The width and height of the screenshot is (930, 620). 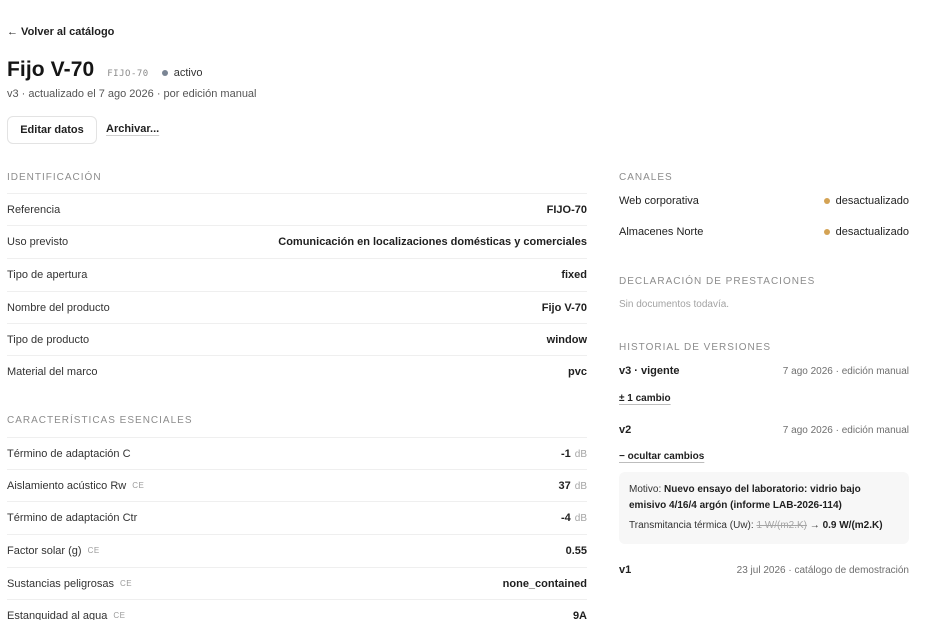 What do you see at coordinates (34, 209) in the screenshot?
I see `row-label: Referencia` at bounding box center [34, 209].